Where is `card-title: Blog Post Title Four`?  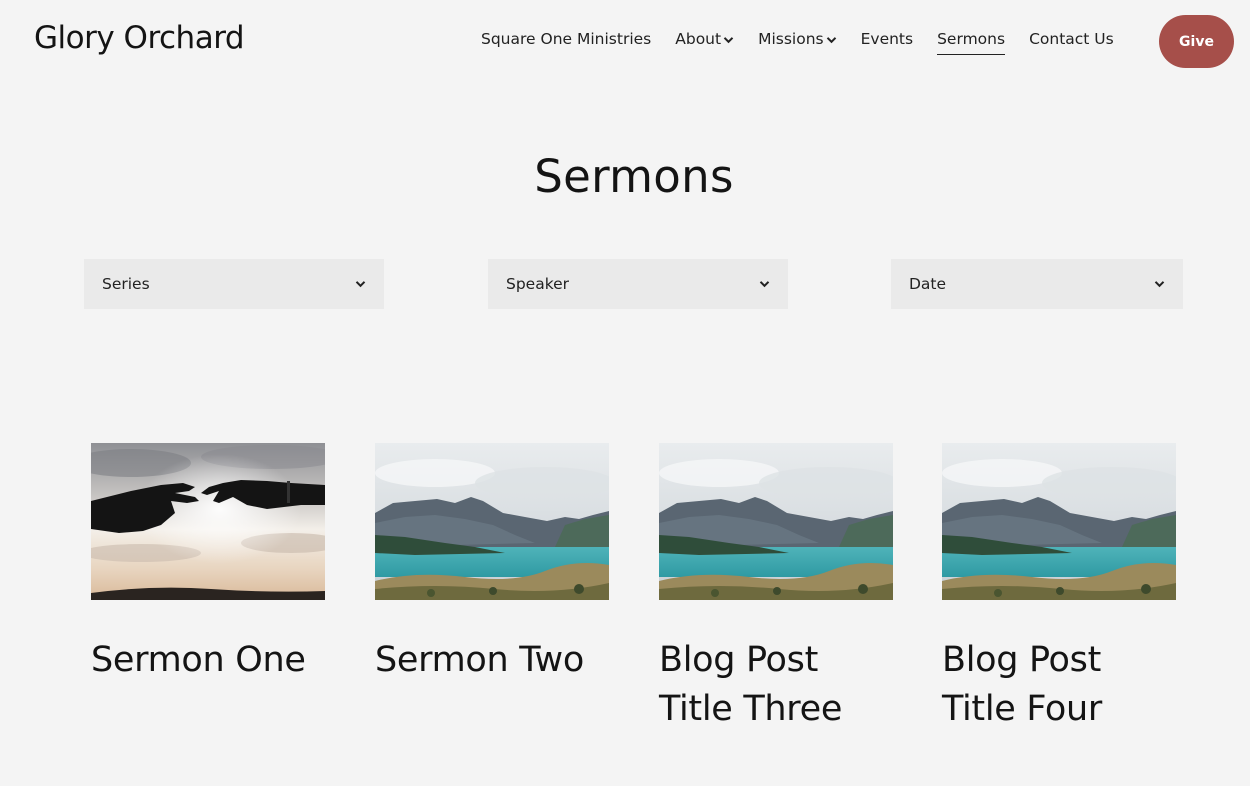
card-title: Blog Post Title Four is located at coordinates (1059, 685).